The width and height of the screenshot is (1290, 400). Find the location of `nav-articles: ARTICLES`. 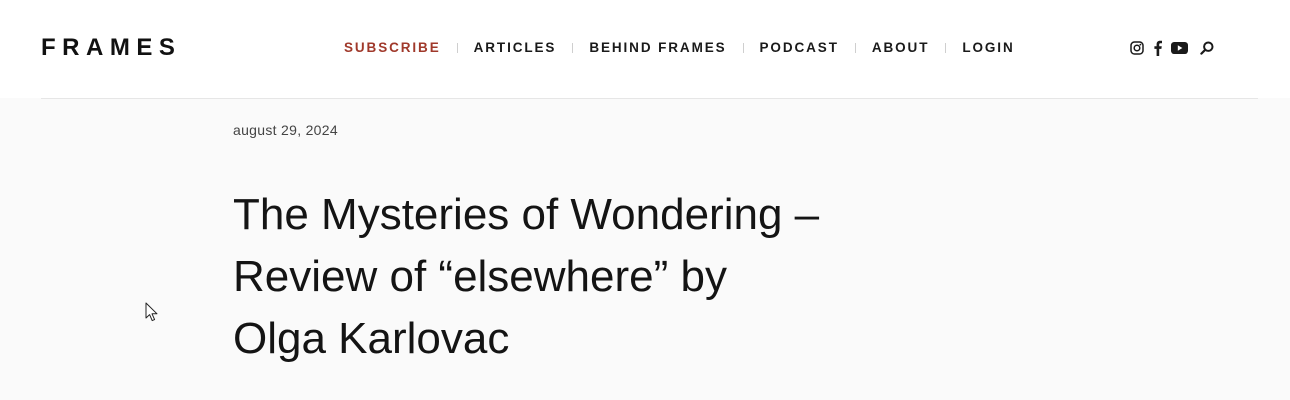

nav-articles: ARTICLES is located at coordinates (515, 48).